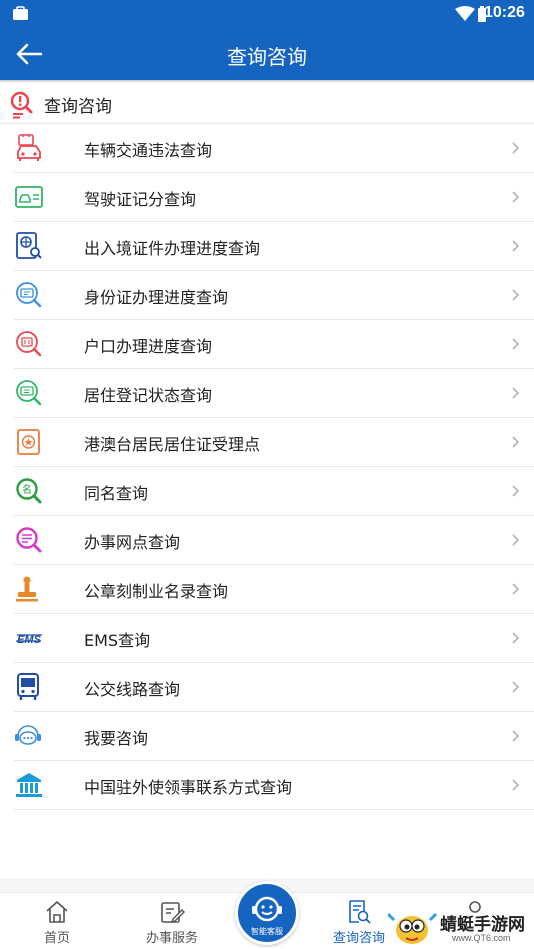 Image resolution: width=534 pixels, height=949 pixels. Describe the element at coordinates (274, 638) in the screenshot. I see `list-item-ems: EMS EMS查询` at that location.